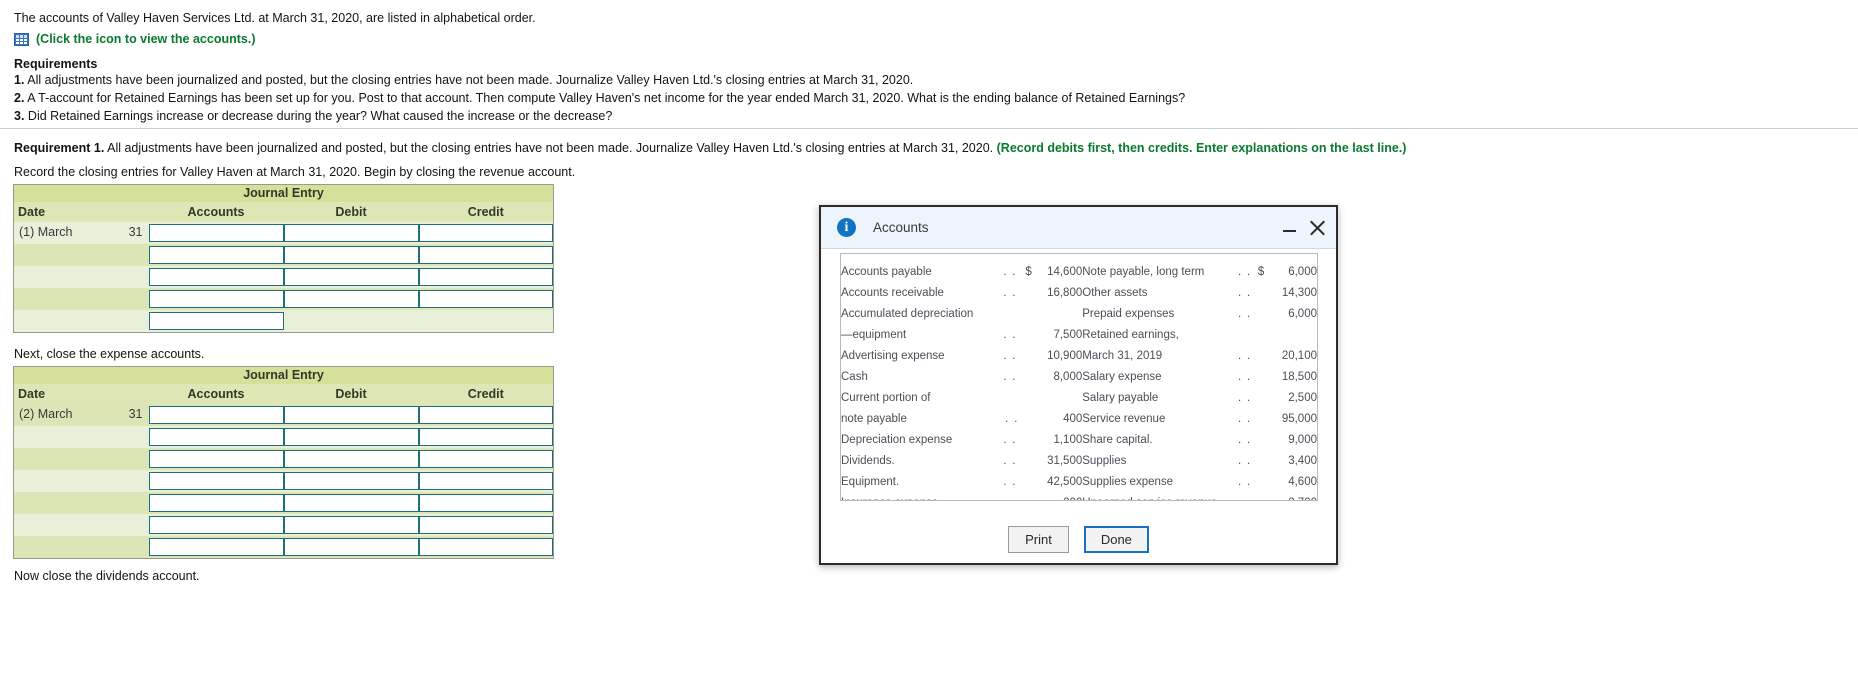 This screenshot has width=1858, height=686. What do you see at coordinates (351, 459) in the screenshot?
I see `entry2-row3-debit-input` at bounding box center [351, 459].